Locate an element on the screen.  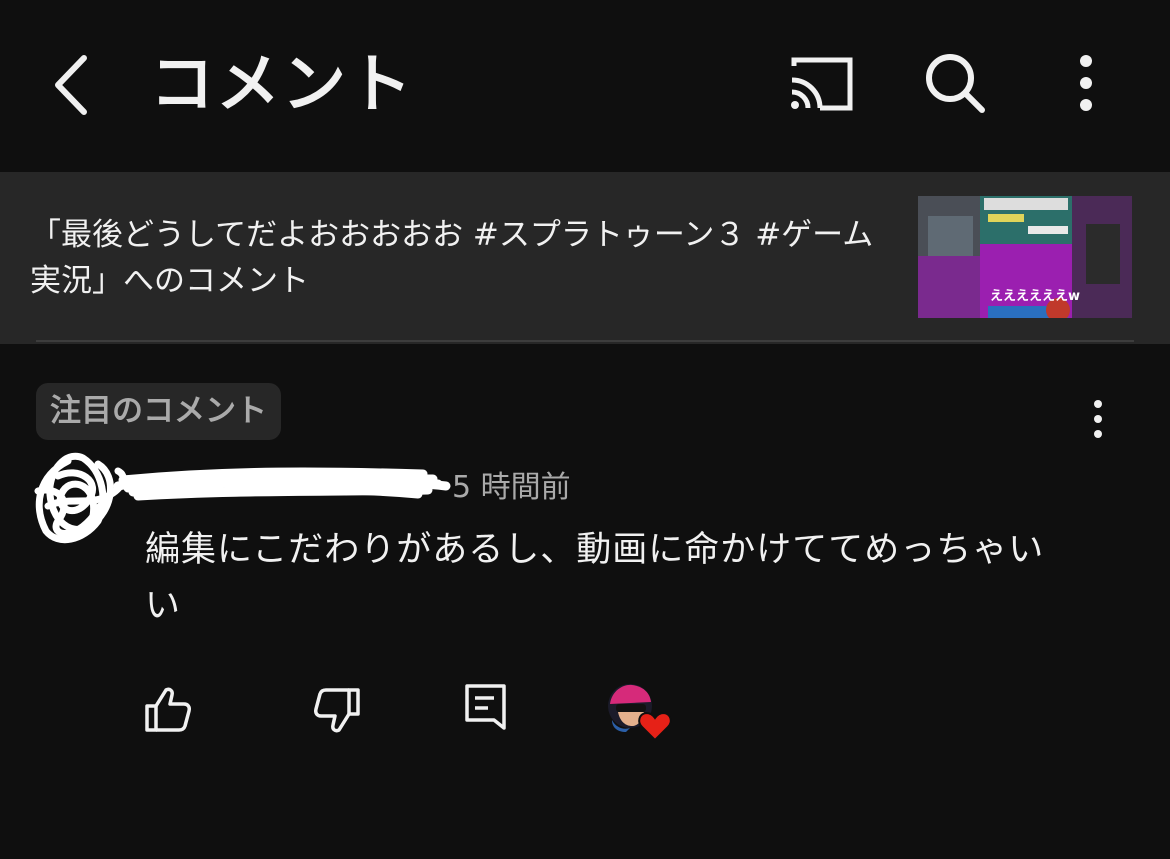
thumbnail-caption: ええええええw is located at coordinates (1035, 296).